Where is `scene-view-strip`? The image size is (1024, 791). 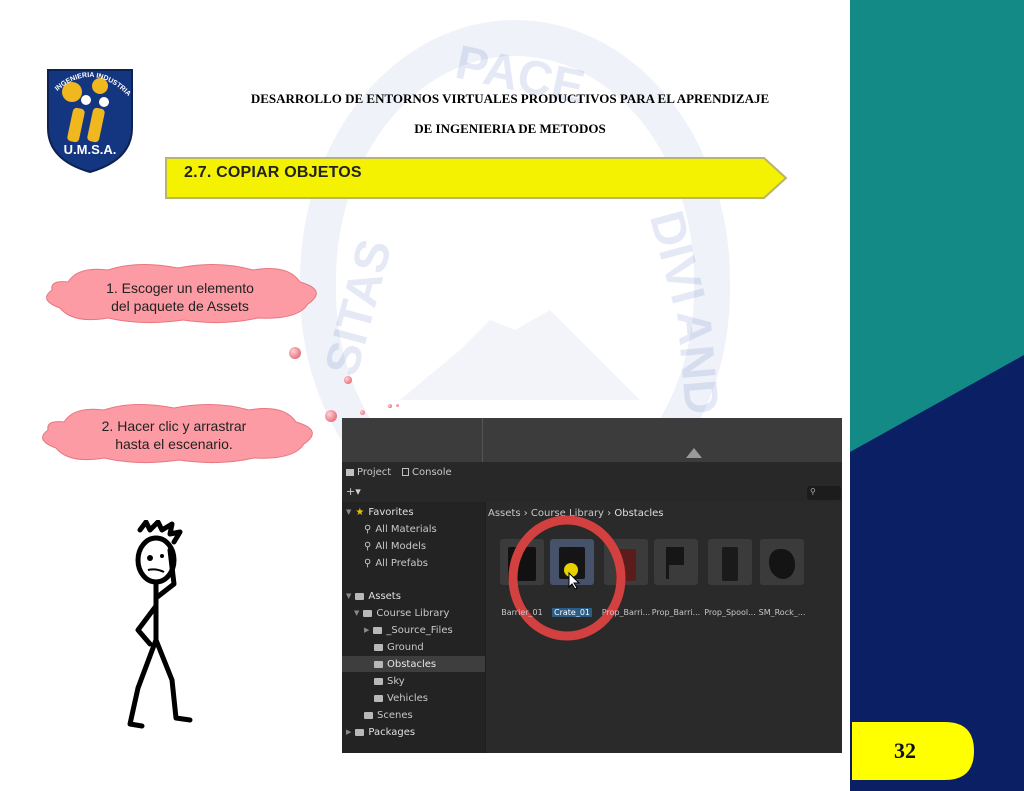 scene-view-strip is located at coordinates (592, 440).